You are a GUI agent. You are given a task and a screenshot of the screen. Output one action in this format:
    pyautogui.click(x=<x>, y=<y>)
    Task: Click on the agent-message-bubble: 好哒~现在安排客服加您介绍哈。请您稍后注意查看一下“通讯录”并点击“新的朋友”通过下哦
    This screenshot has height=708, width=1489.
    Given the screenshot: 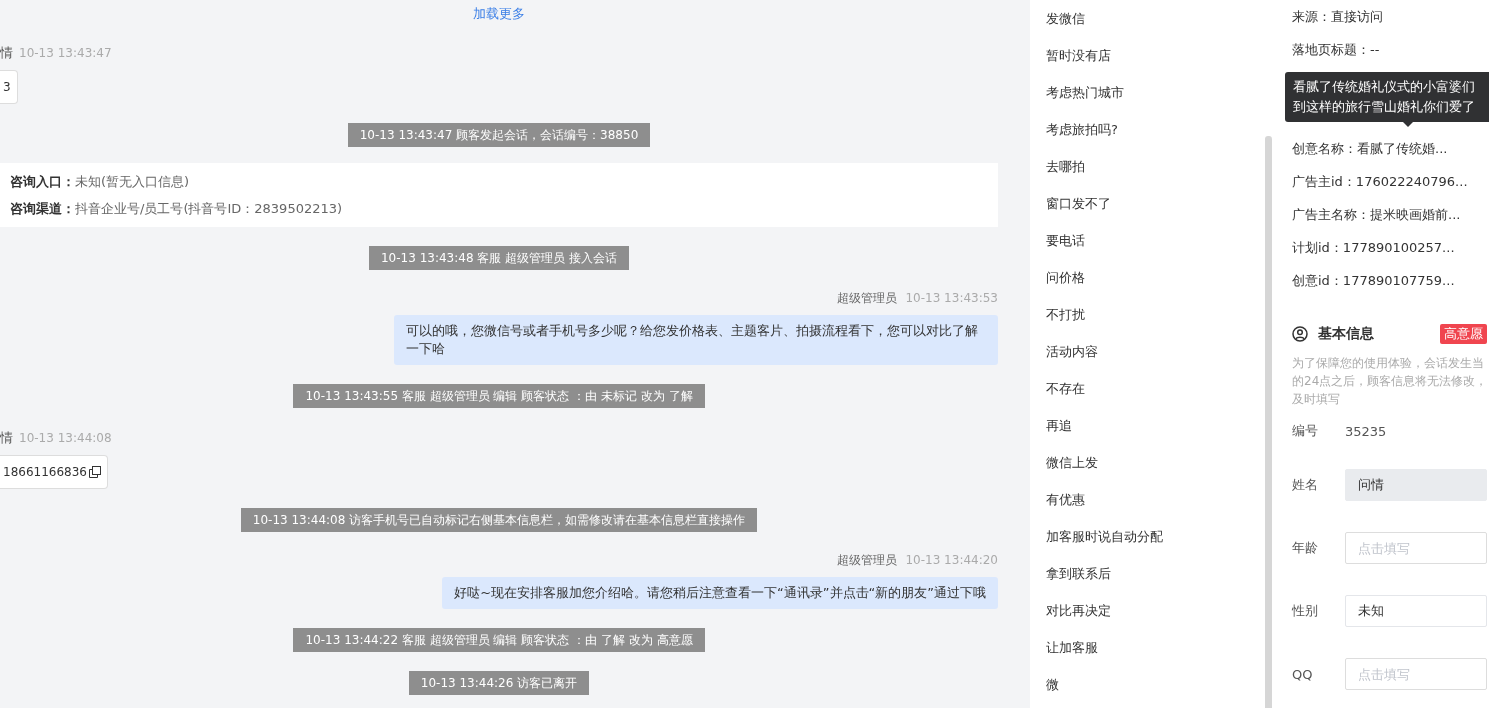 What is the action you would take?
    pyautogui.click(x=720, y=593)
    